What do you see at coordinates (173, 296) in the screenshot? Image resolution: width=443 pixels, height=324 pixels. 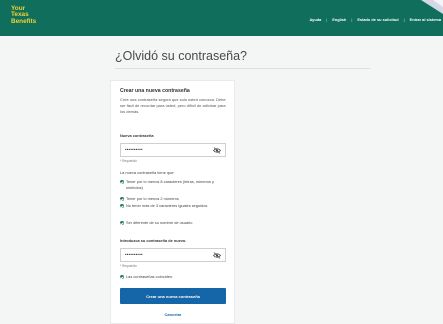 I see `create-password-button: Crear una nueva contraseña` at bounding box center [173, 296].